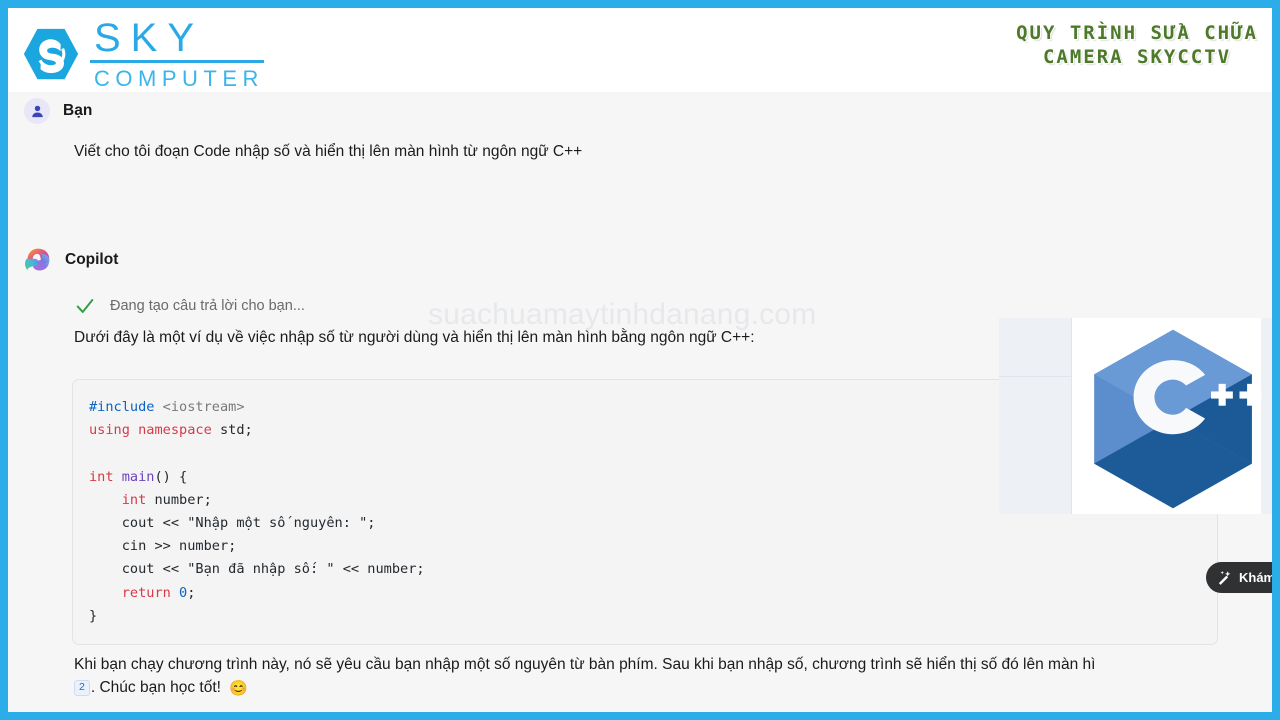 The width and height of the screenshot is (1280, 720). Describe the element at coordinates (1136, 32) in the screenshot. I see `banner-line-1: QUY TRÌNH SỬA CHỮA` at that location.